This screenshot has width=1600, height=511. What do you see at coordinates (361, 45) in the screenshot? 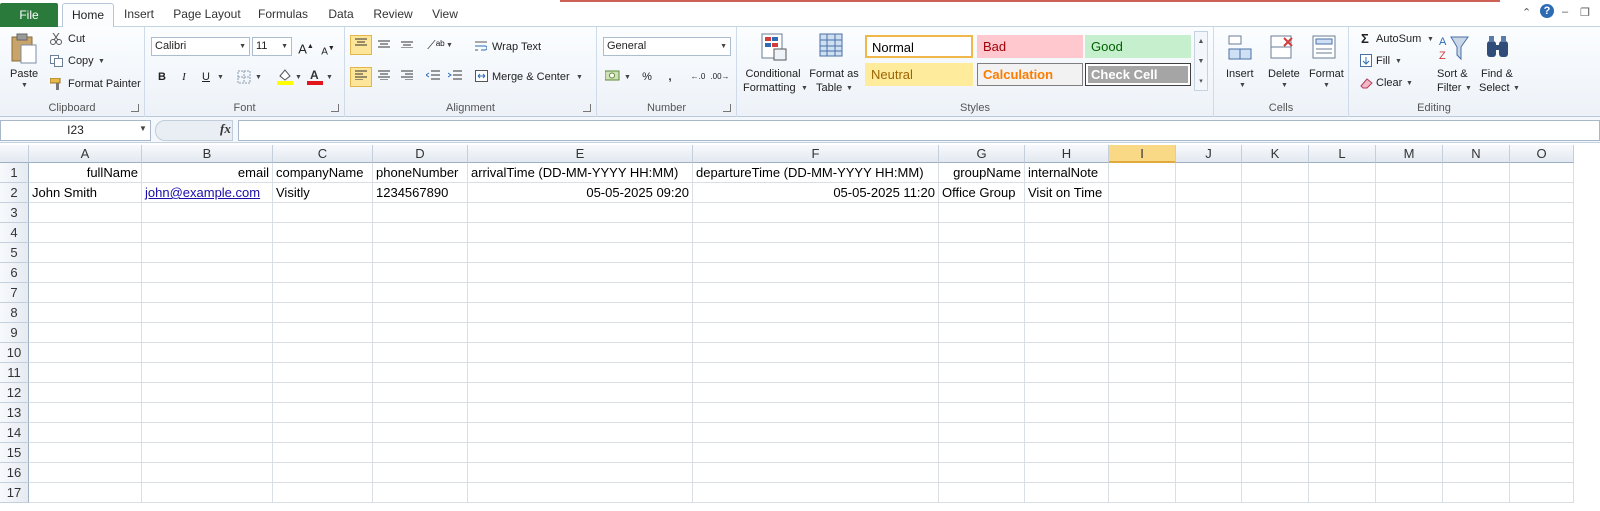
I see `align-top-button` at bounding box center [361, 45].